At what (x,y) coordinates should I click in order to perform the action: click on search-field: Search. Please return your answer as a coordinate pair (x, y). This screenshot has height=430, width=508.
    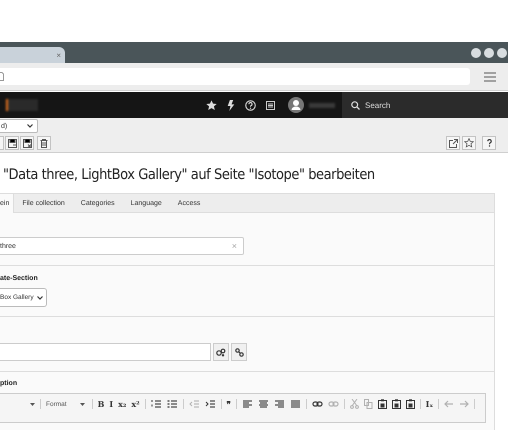
    Looking at the image, I should click on (425, 105).